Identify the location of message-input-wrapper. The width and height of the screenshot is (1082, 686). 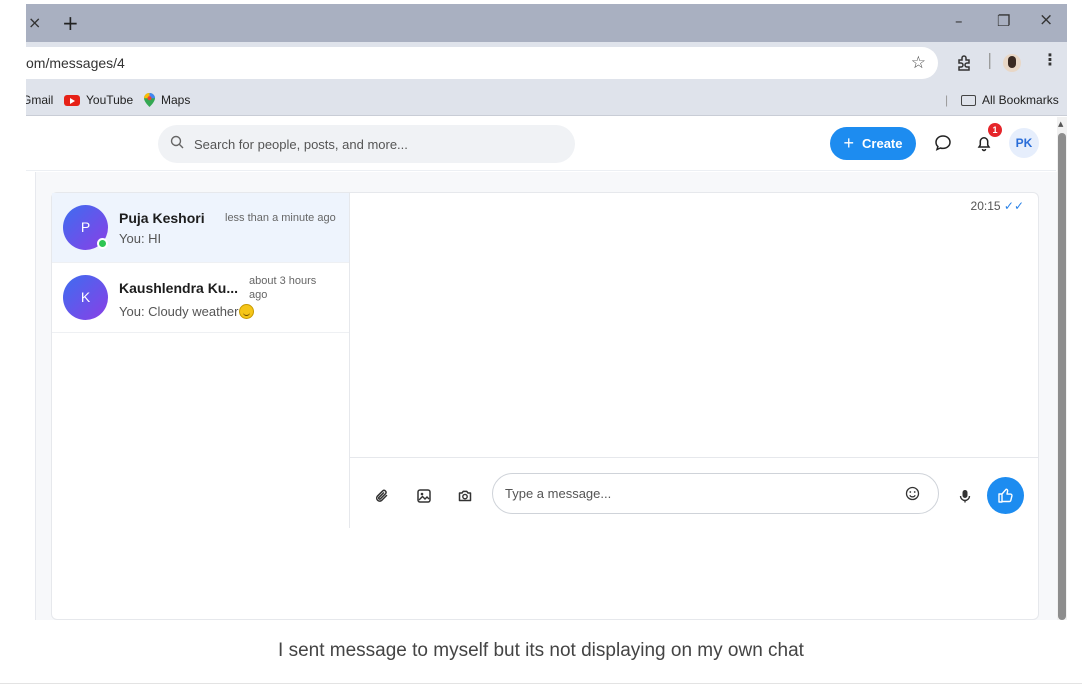
(715, 493).